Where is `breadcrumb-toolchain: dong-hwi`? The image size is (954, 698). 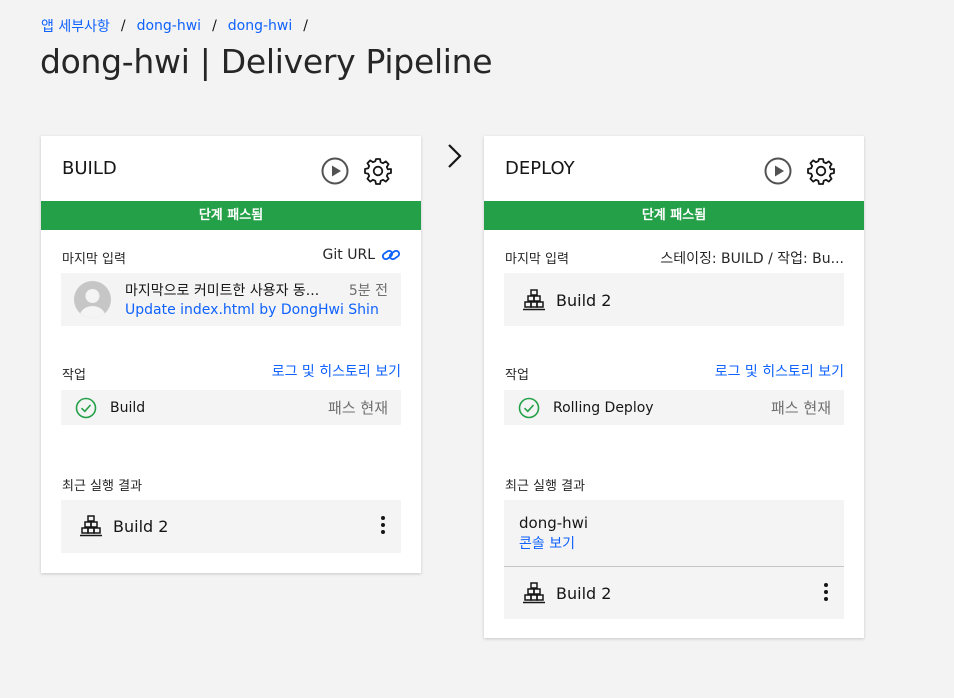
breadcrumb-toolchain: dong-hwi is located at coordinates (260, 26).